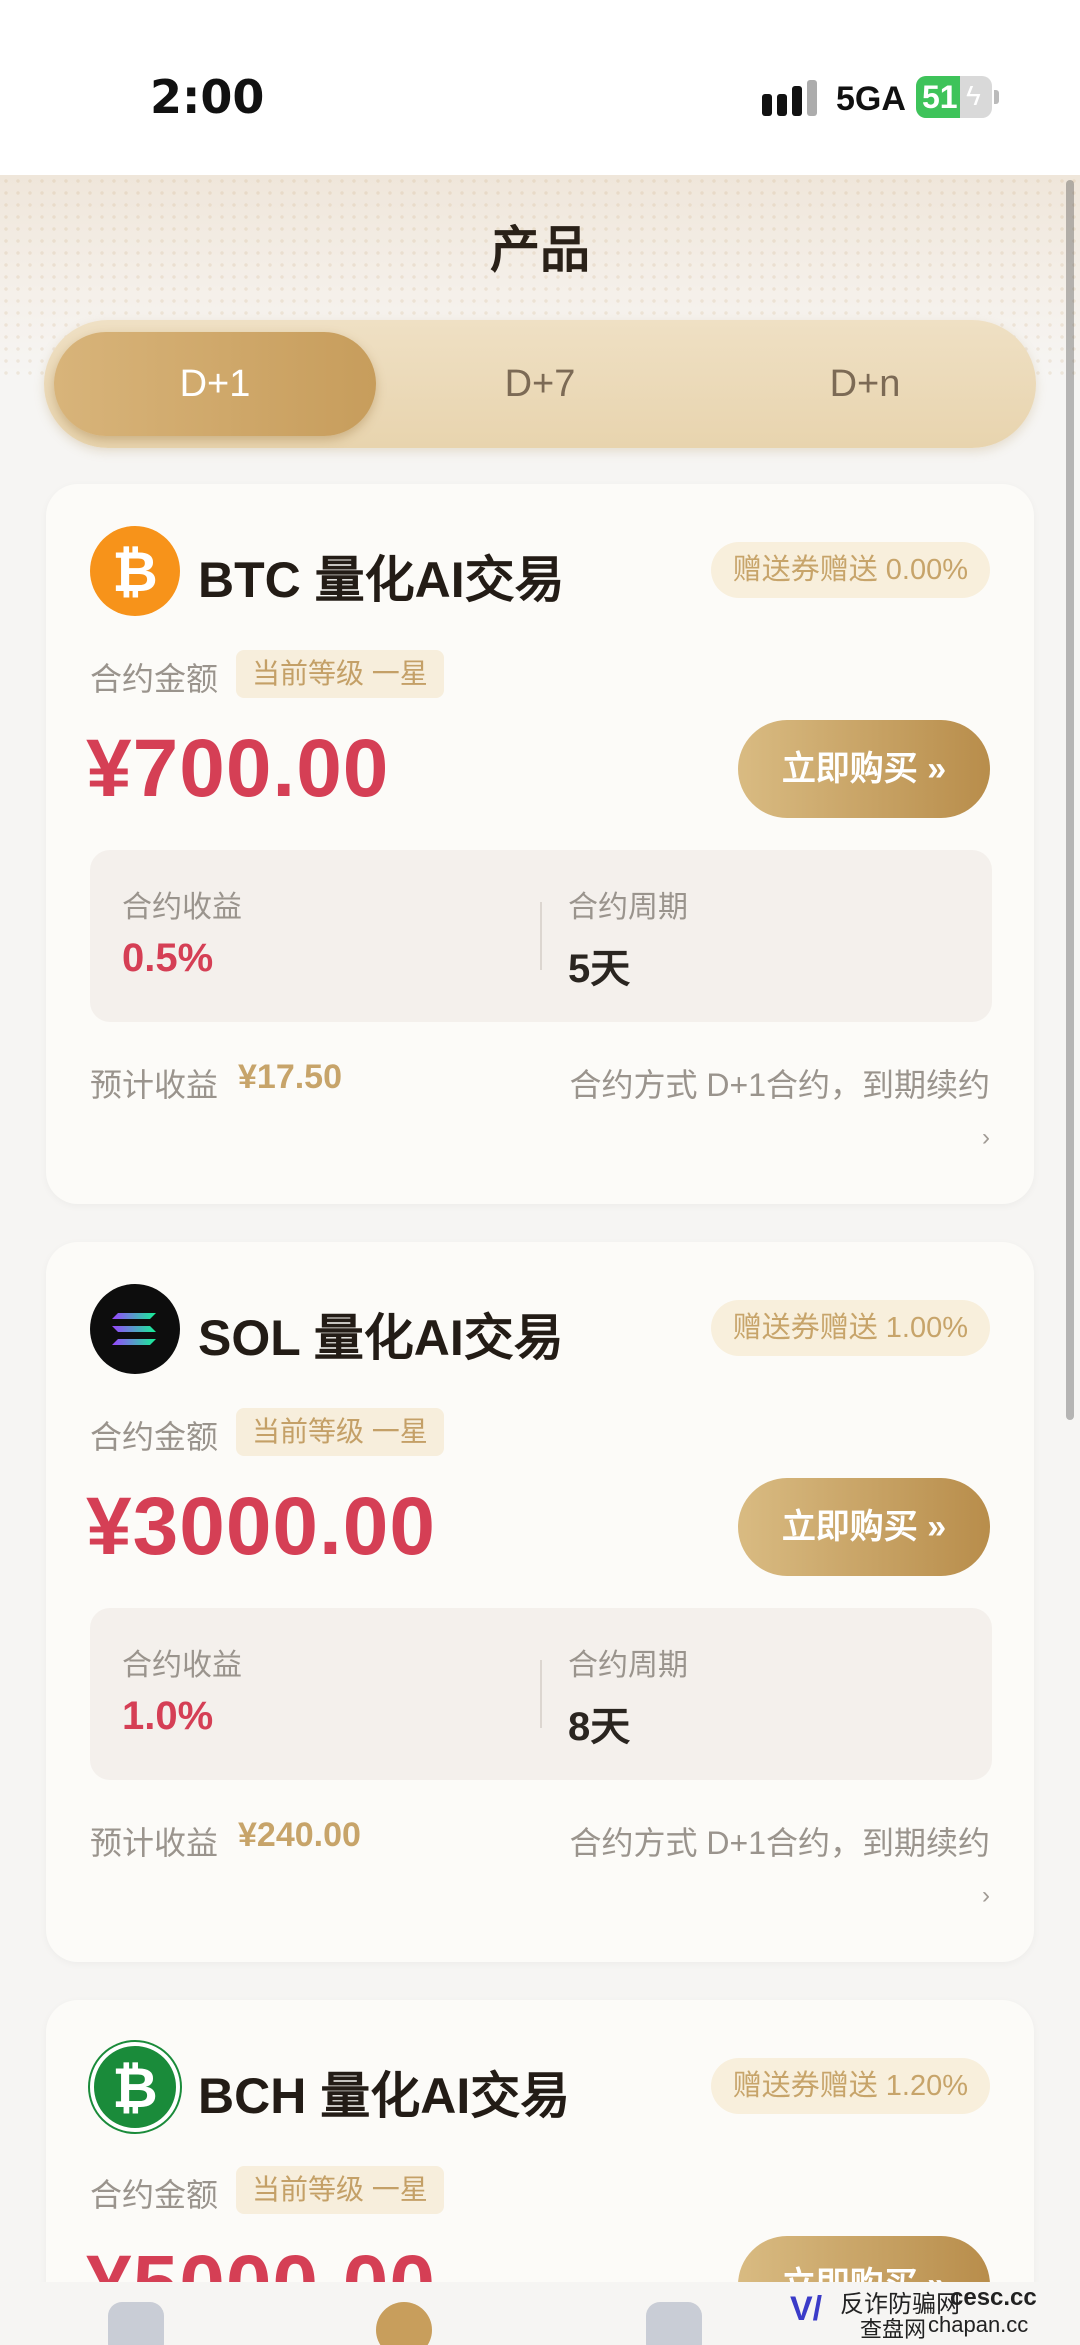 The height and width of the screenshot is (2345, 1080). Describe the element at coordinates (381, 580) in the screenshot. I see `product-title: BTC 量化AI交易` at that location.